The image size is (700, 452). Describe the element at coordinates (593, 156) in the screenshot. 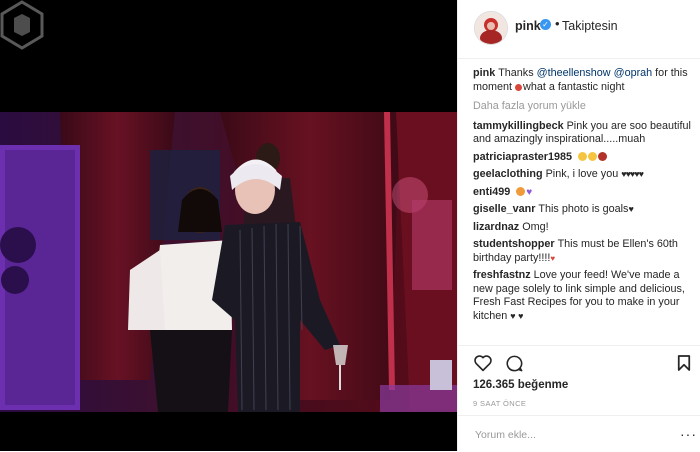

I see `smile-emoji-icon` at that location.